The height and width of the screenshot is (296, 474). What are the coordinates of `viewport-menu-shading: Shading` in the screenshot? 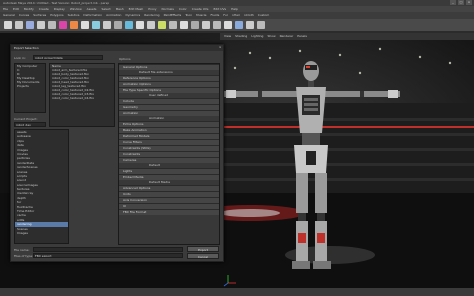 It's located at (241, 36).